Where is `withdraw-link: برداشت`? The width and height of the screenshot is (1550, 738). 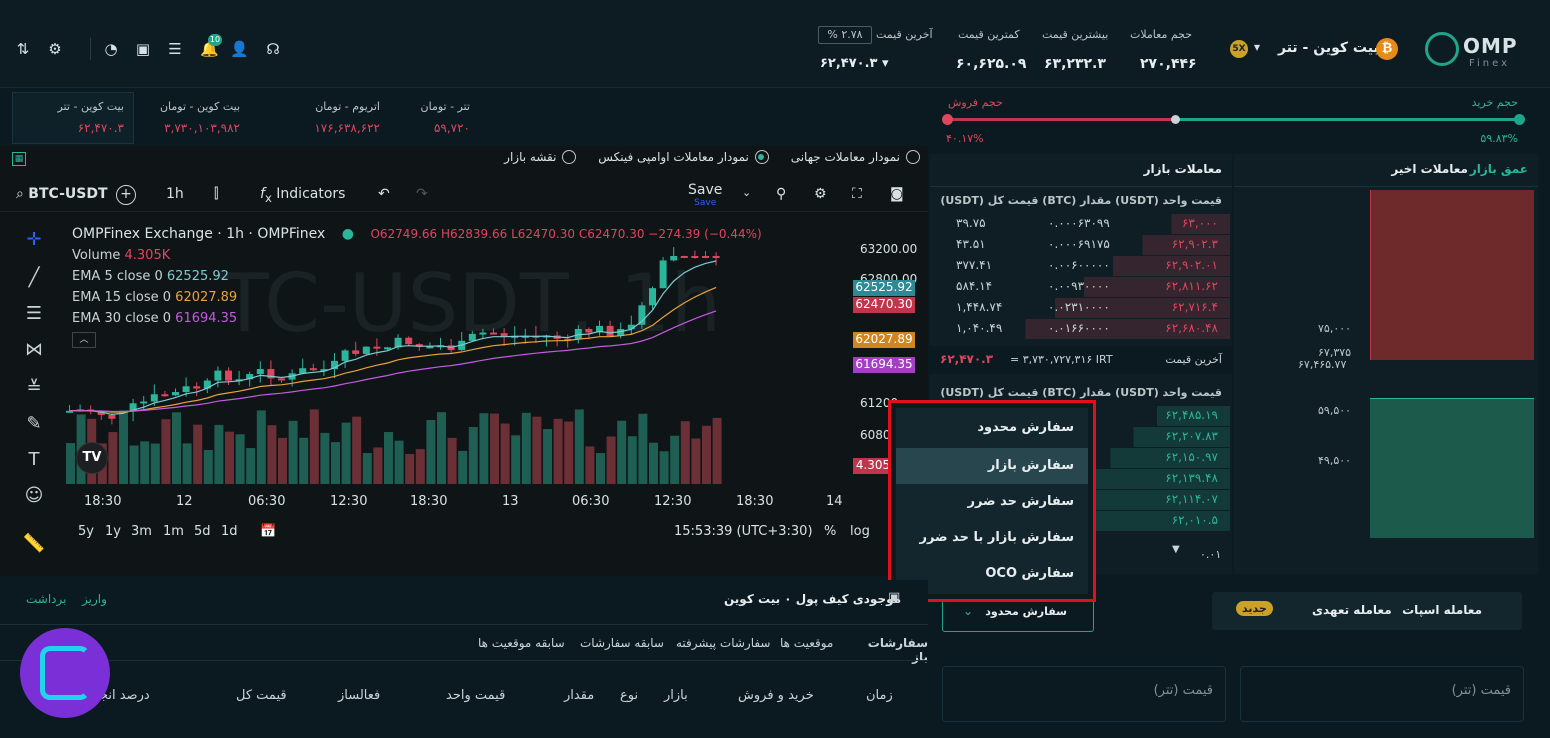
withdraw-link: برداشت is located at coordinates (46, 599).